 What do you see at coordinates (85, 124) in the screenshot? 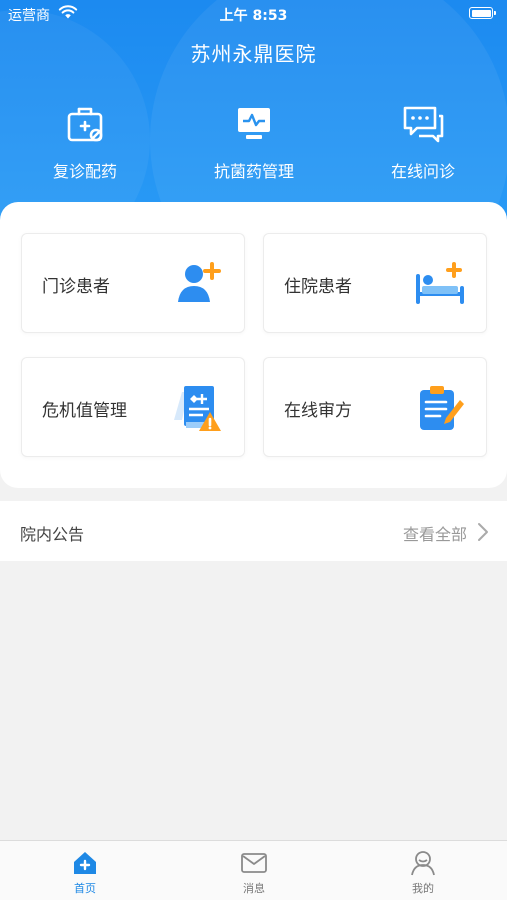
I see `medical-bag-icon` at bounding box center [85, 124].